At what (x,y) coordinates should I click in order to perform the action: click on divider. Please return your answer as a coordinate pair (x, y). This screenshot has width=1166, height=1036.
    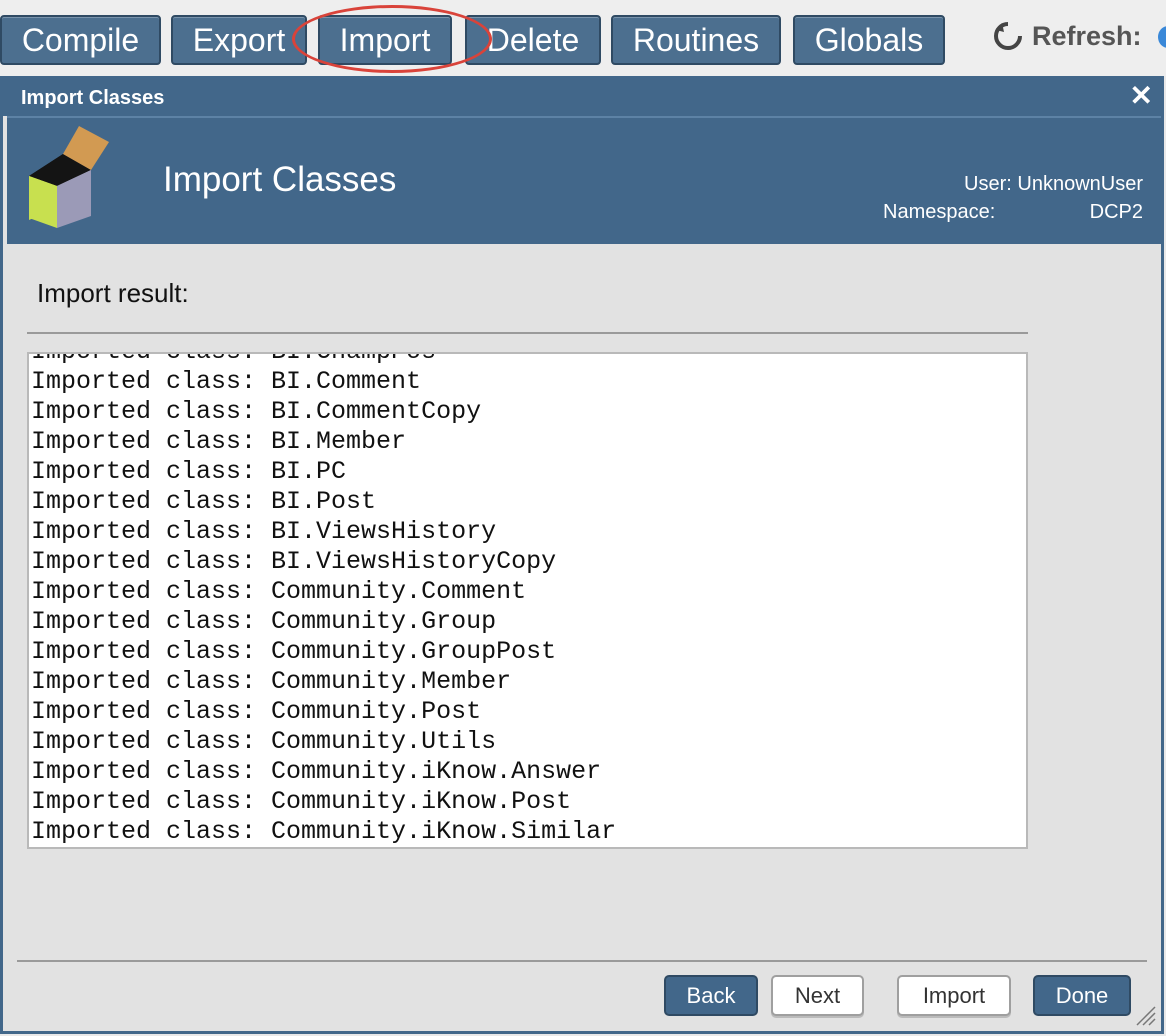
    Looking at the image, I should click on (527, 333).